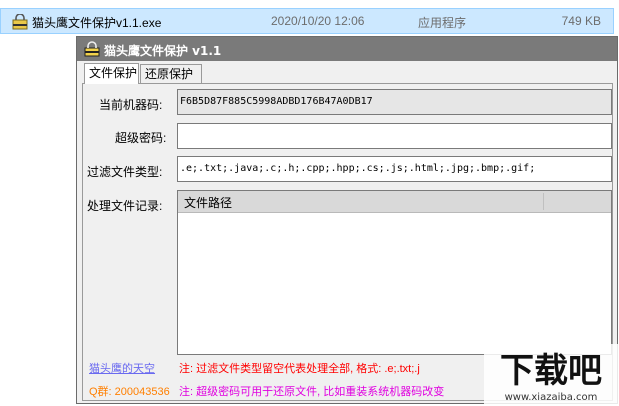  Describe the element at coordinates (131, 105) in the screenshot. I see `machine-code-label: 当前机器码:` at that location.